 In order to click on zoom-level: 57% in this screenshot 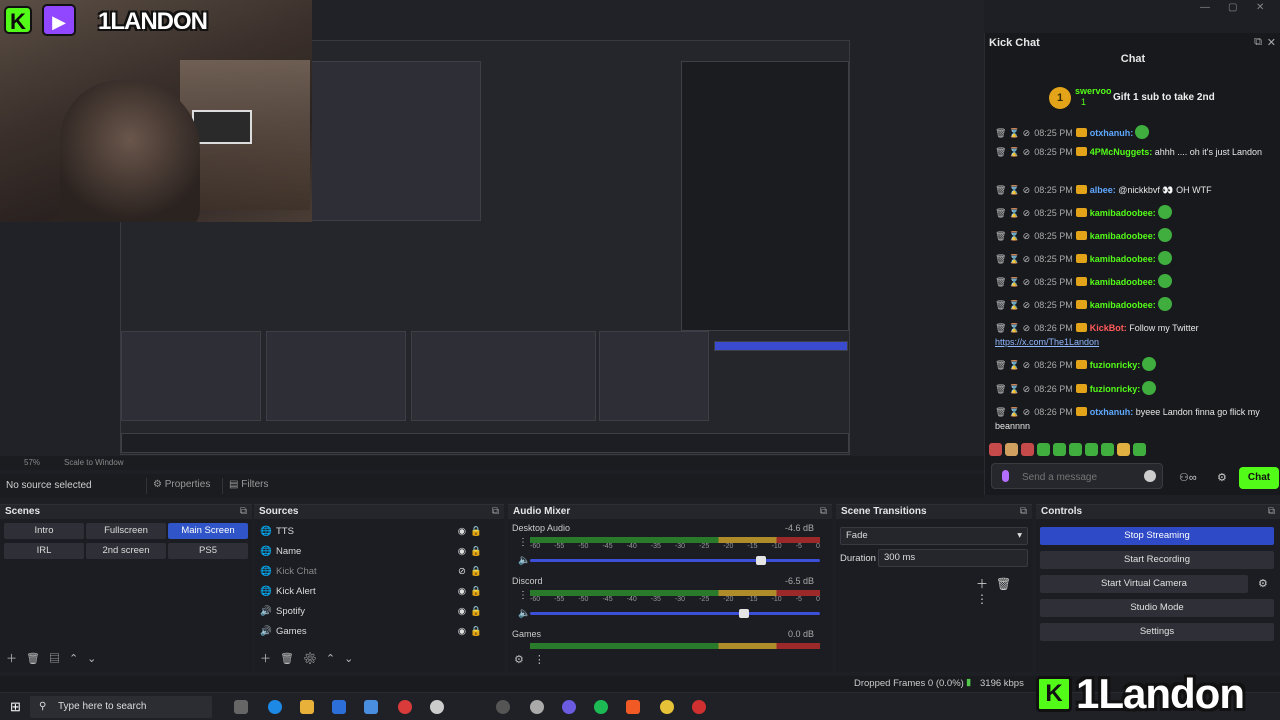, I will do `click(32, 462)`.